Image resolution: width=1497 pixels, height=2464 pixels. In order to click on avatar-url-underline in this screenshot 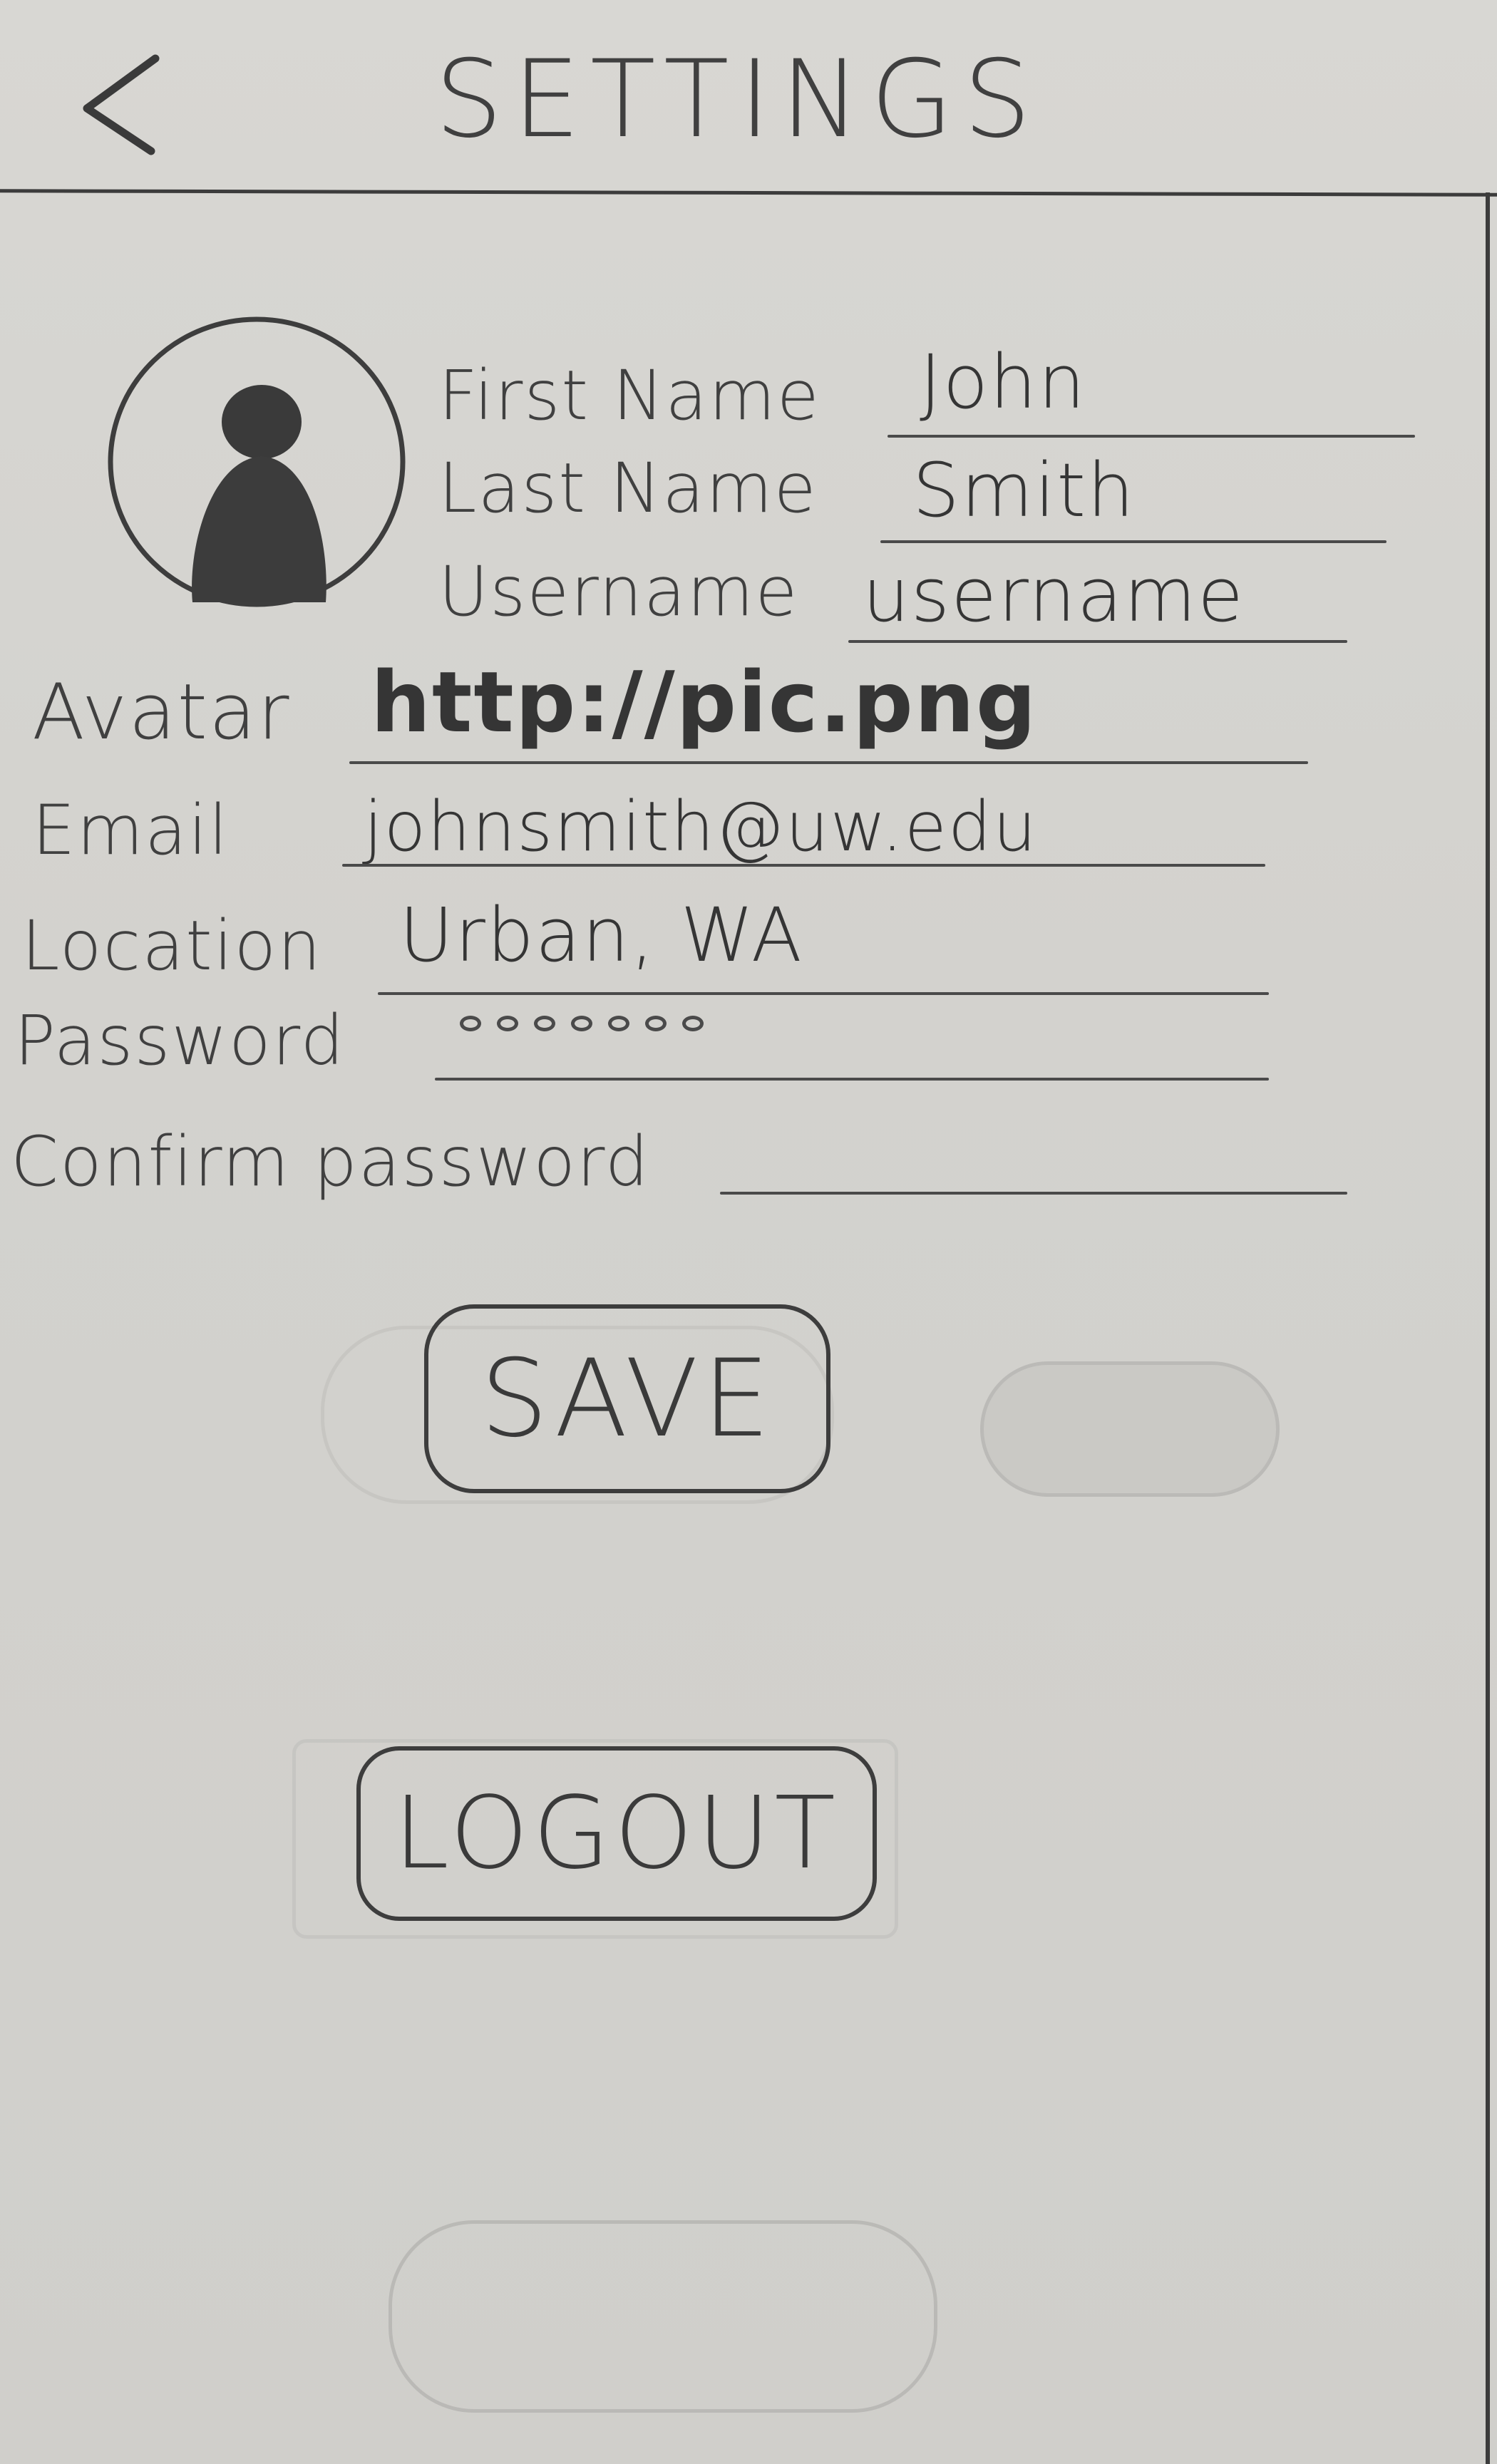, I will do `click(828, 763)`.